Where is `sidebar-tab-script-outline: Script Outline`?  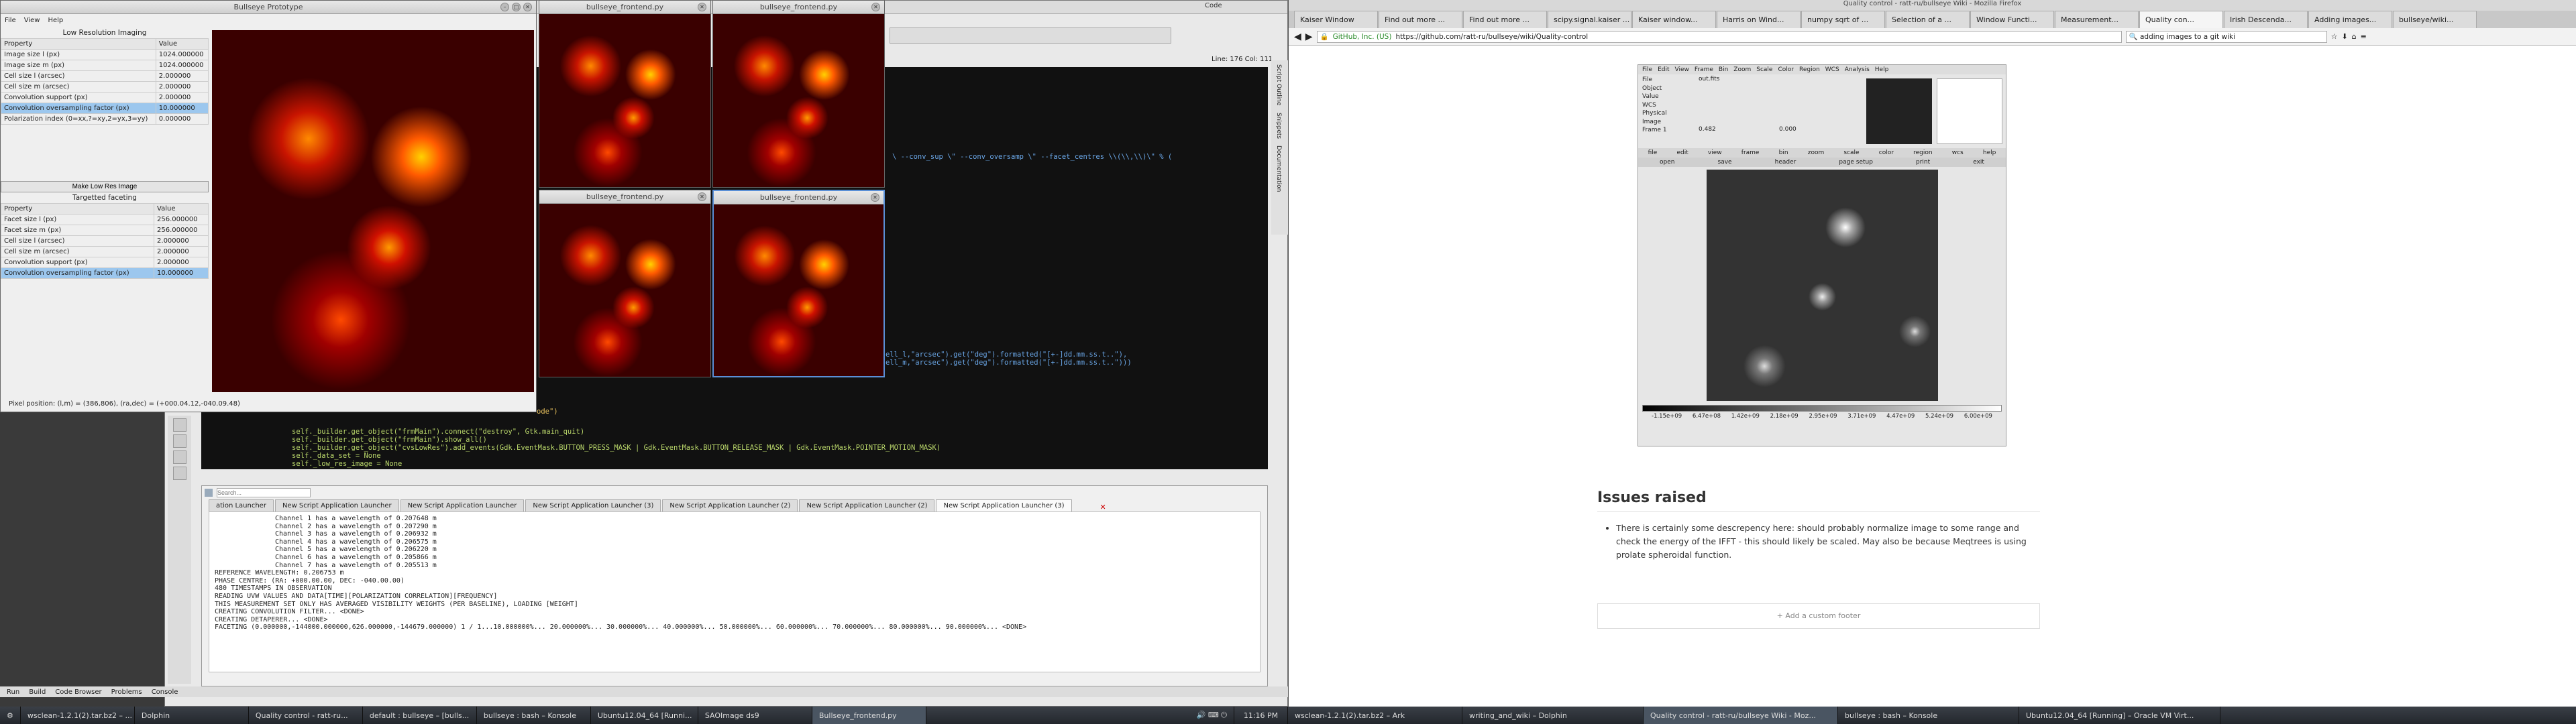 sidebar-tab-script-outline: Script Outline is located at coordinates (1278, 85).